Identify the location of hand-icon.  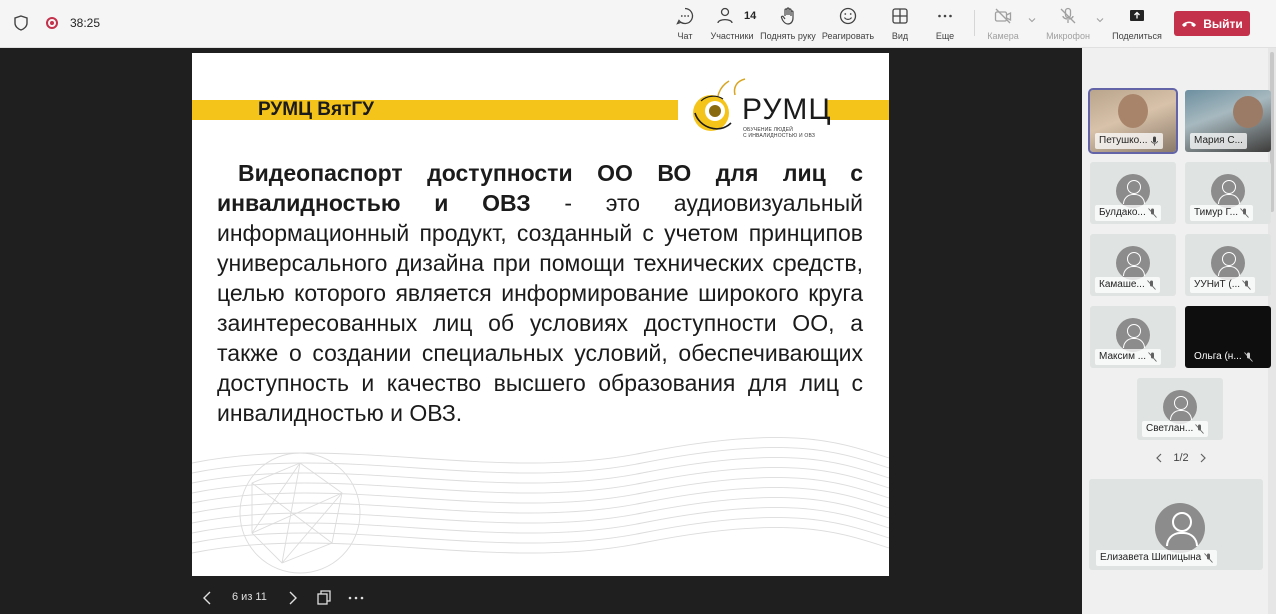
(787, 16).